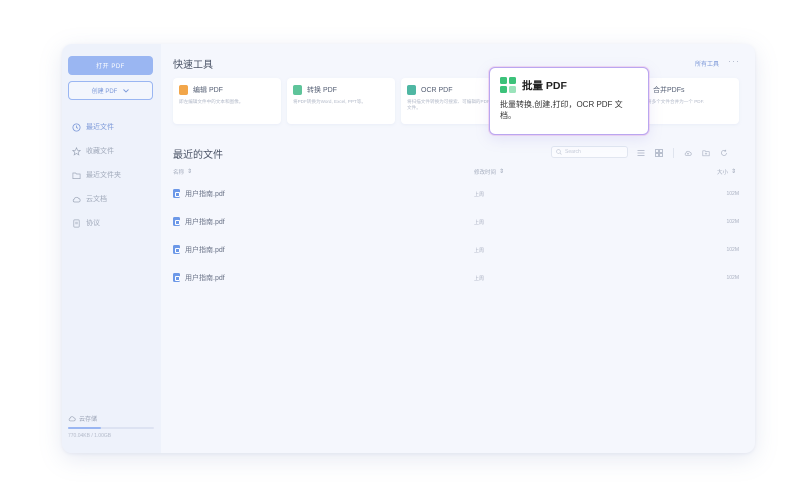 The image size is (810, 489). I want to click on view-controls, so click(682, 153).